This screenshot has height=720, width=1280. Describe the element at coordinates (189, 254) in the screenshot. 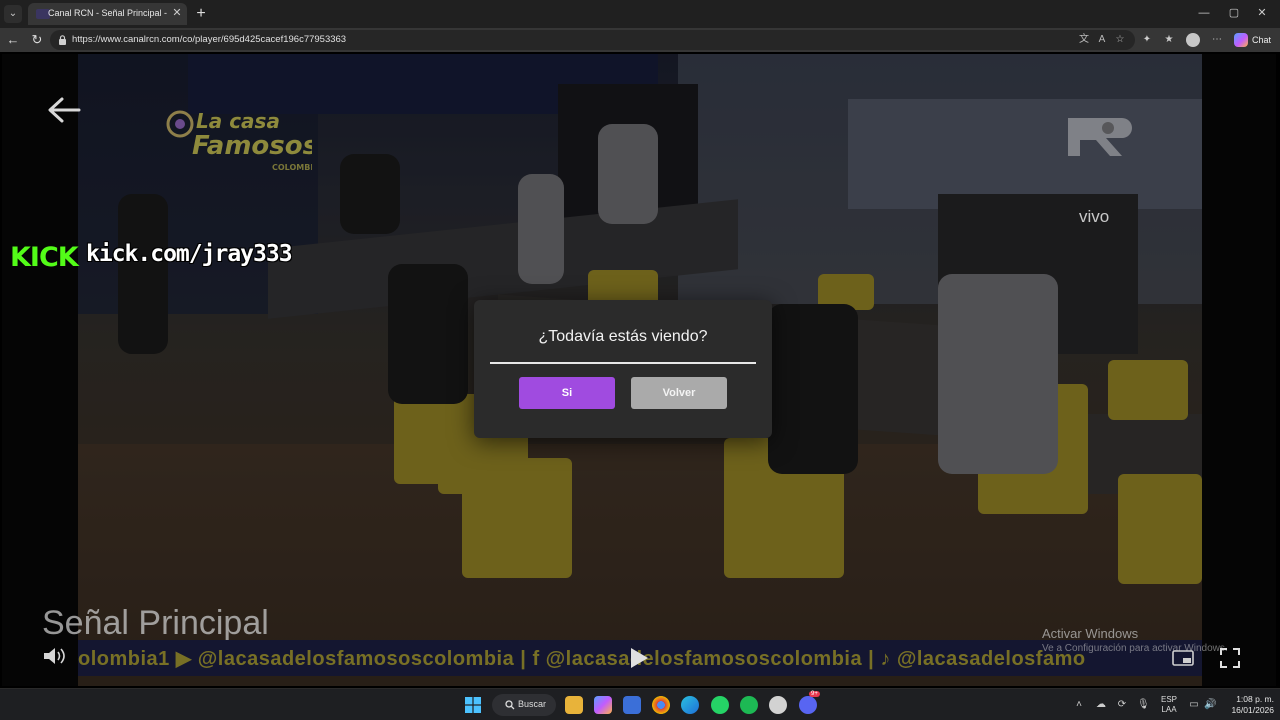

I see `kick-url-text: kick.com/jray333` at that location.